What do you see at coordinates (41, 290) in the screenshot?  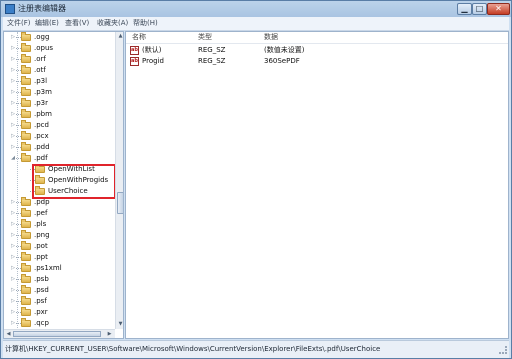 I see `tree-item-label: .psd` at bounding box center [41, 290].